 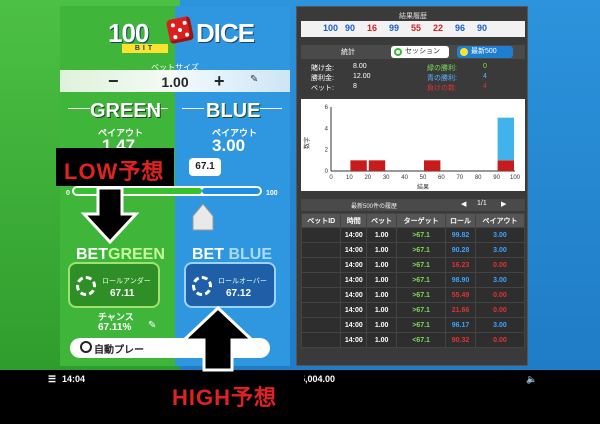 What do you see at coordinates (496, 178) in the screenshot?
I see `x-tick-label: 90` at bounding box center [496, 178].